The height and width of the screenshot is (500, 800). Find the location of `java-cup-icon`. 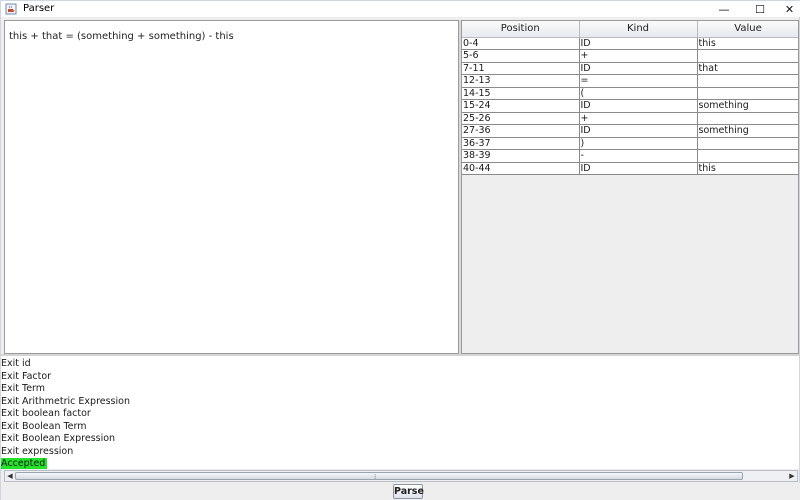

java-cup-icon is located at coordinates (11, 9).